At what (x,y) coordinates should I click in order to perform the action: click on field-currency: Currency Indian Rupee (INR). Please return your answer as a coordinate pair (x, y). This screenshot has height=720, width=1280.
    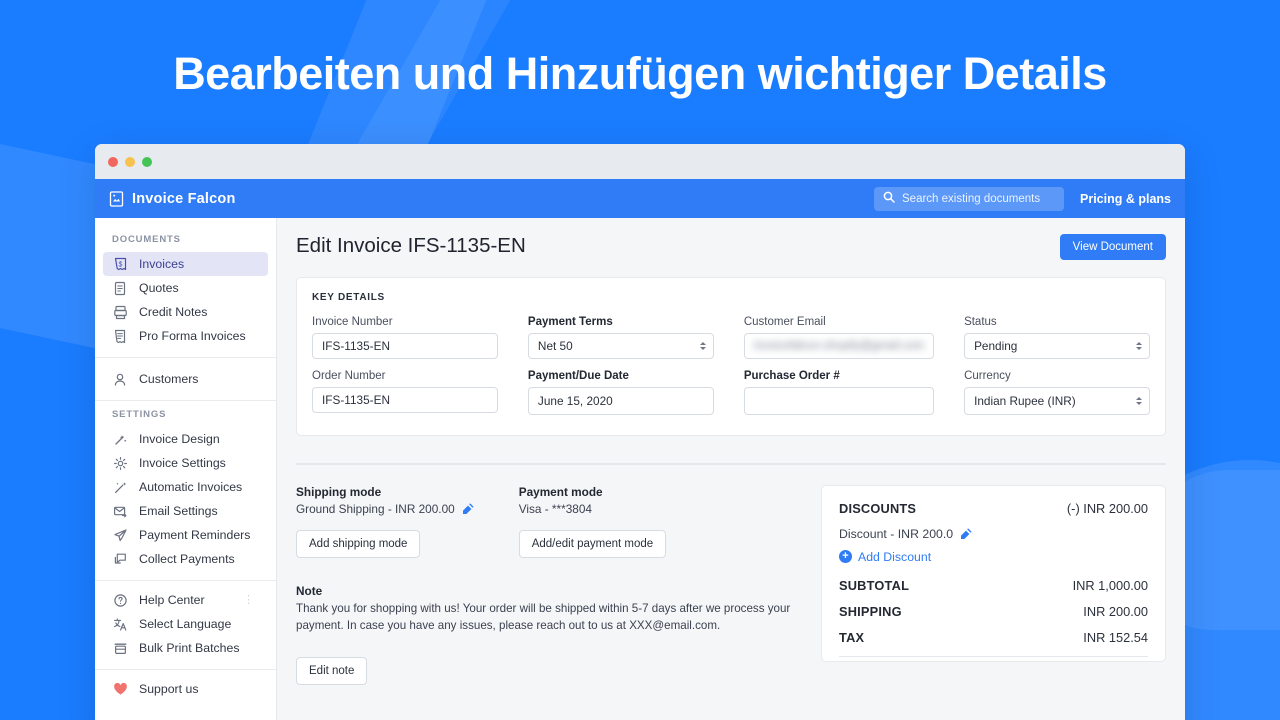
    Looking at the image, I should click on (1057, 392).